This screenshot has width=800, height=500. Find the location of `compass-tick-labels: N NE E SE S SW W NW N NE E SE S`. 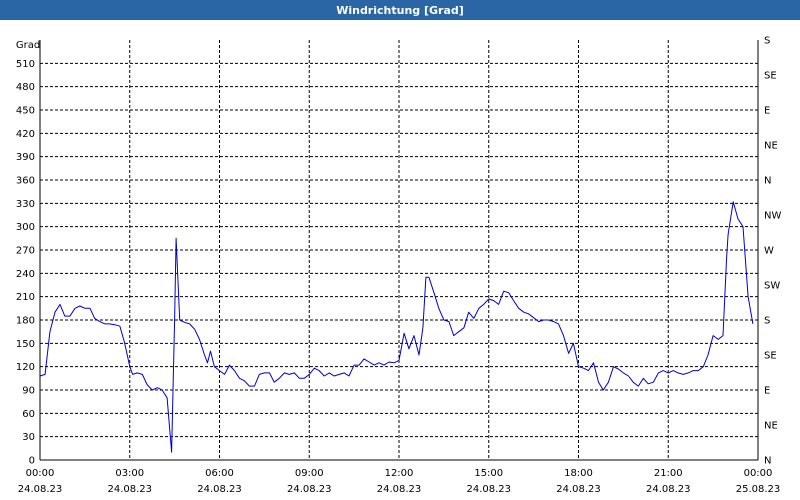

compass-tick-labels: N NE E SE S SW W NW N NE E SE S is located at coordinates (772, 251).